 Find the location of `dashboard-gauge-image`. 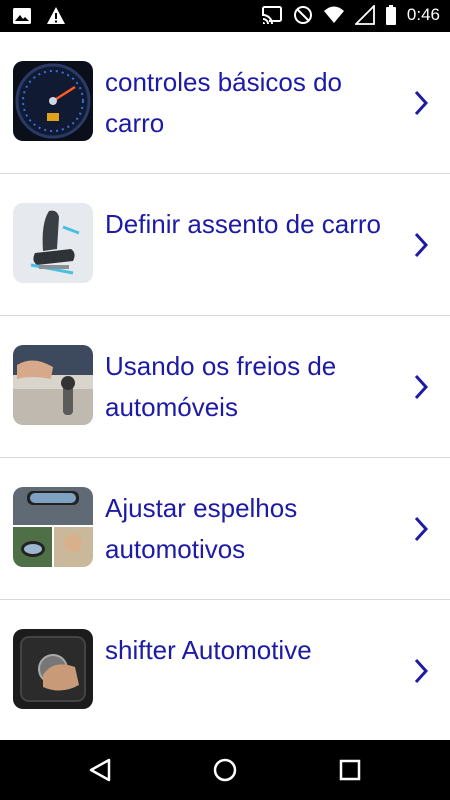

dashboard-gauge-image is located at coordinates (53, 101).